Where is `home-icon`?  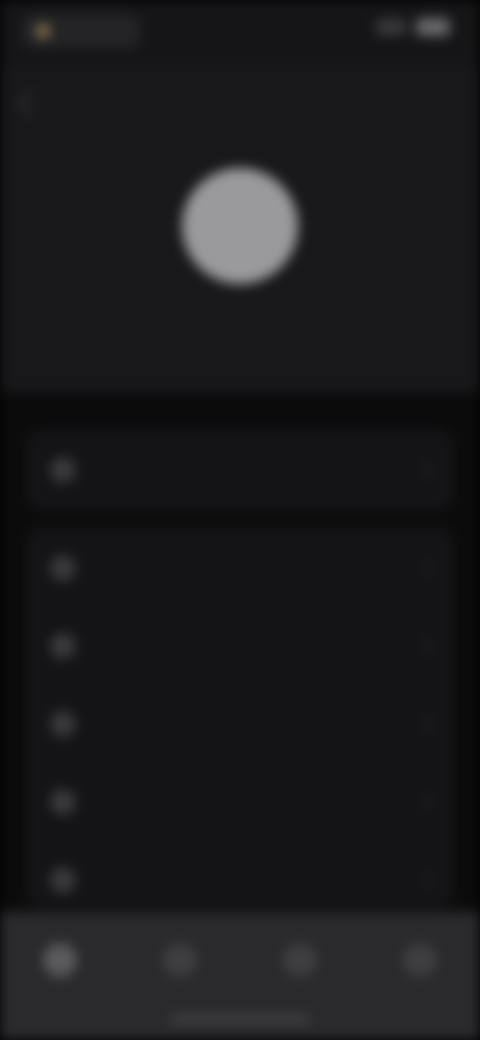
home-icon is located at coordinates (60, 960).